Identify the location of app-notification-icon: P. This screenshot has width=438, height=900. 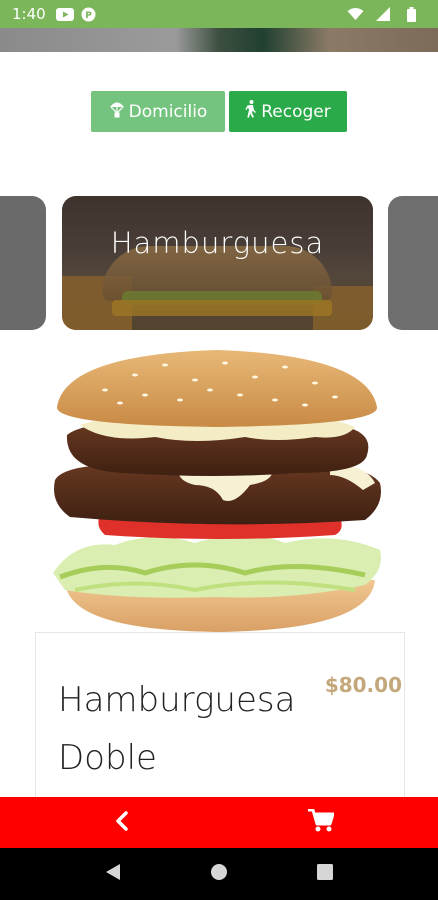
(89, 14).